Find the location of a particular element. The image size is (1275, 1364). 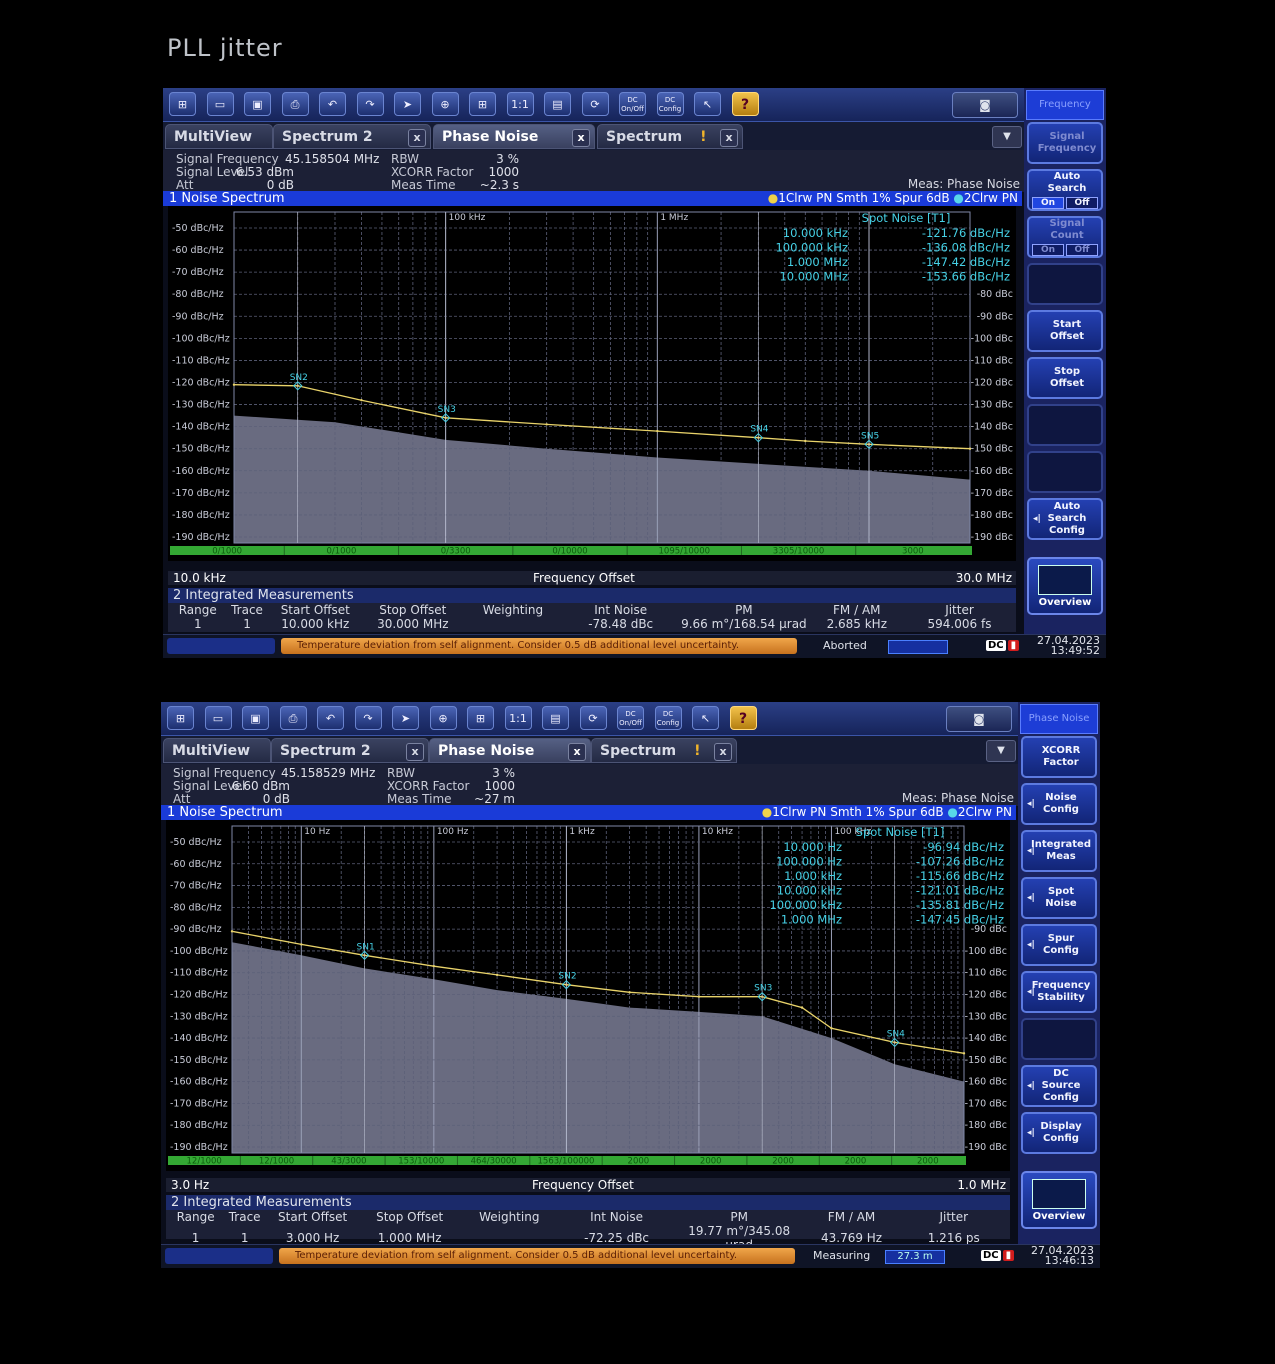

softkey-signal-count: Signal Count On Off is located at coordinates (1065, 237).